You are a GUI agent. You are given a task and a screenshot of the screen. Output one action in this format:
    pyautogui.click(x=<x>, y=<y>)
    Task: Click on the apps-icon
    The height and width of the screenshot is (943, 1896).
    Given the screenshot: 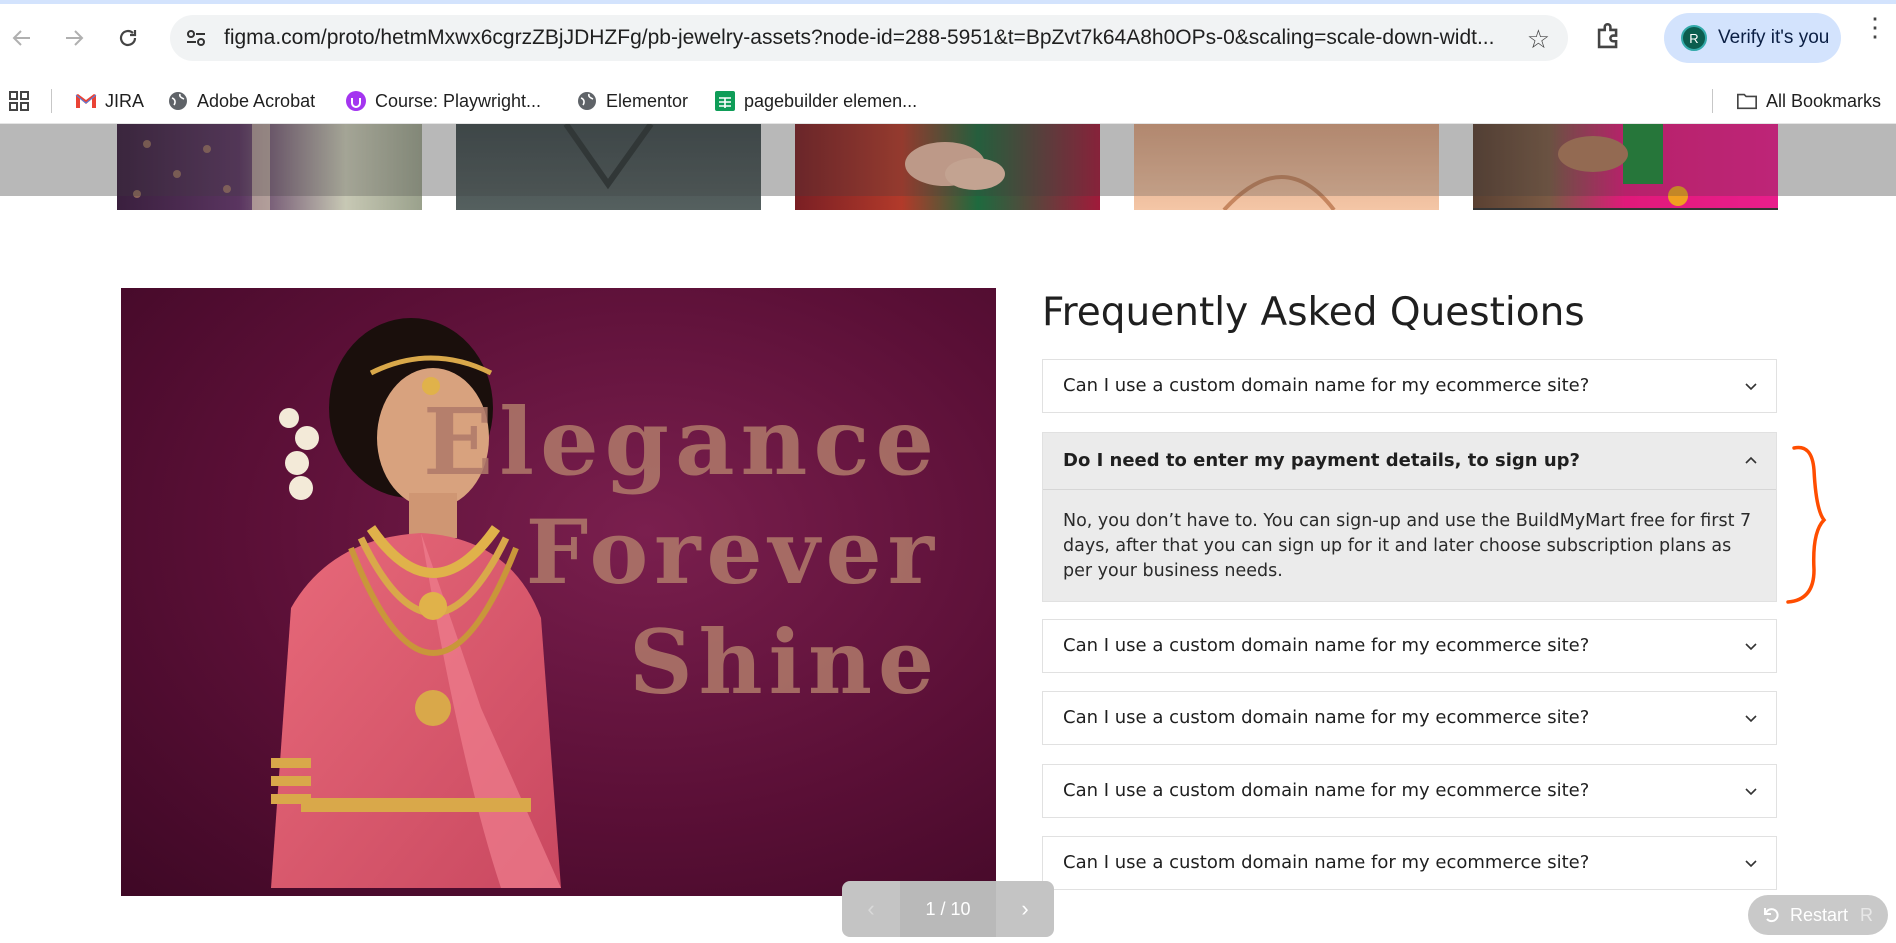 What is the action you would take?
    pyautogui.click(x=19, y=101)
    